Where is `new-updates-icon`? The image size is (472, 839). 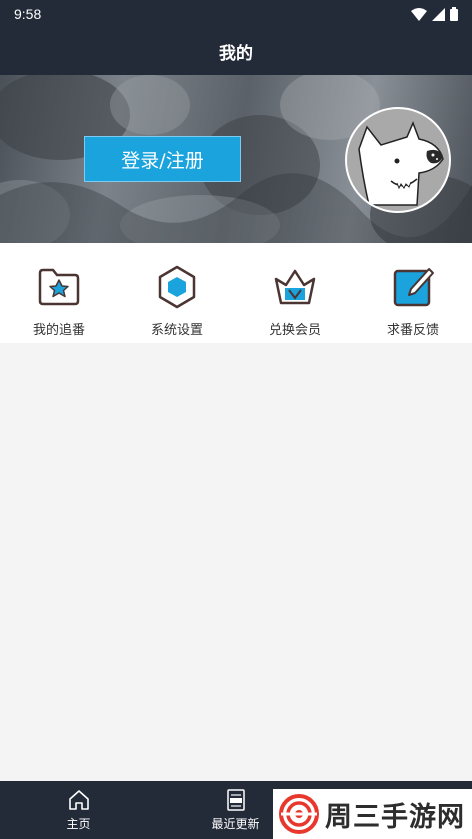
new-updates-icon is located at coordinates (235, 800).